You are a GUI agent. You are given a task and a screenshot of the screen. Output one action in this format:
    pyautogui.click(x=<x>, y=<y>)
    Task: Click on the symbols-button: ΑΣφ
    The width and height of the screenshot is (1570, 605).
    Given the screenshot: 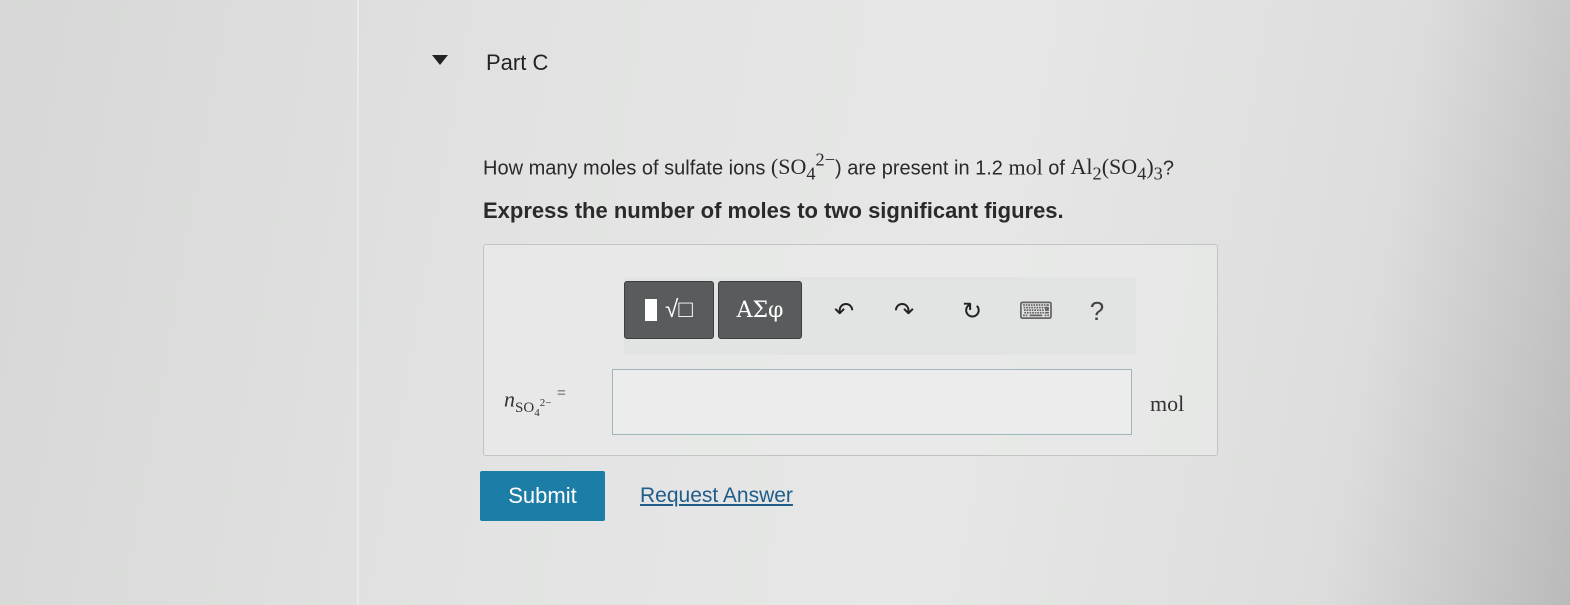 What is the action you would take?
    pyautogui.click(x=760, y=310)
    